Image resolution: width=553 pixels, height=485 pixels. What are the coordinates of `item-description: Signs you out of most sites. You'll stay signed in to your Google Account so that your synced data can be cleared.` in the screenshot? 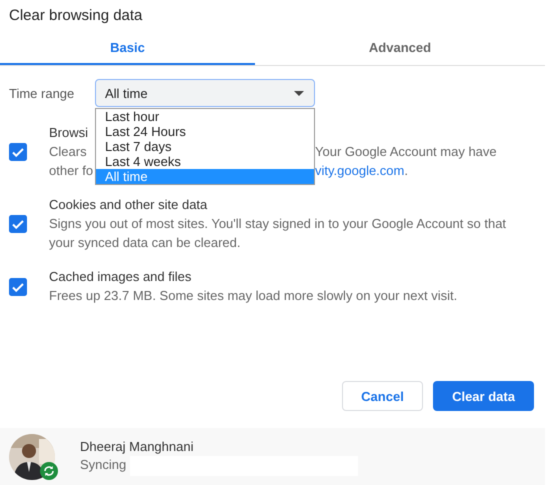 It's located at (278, 233).